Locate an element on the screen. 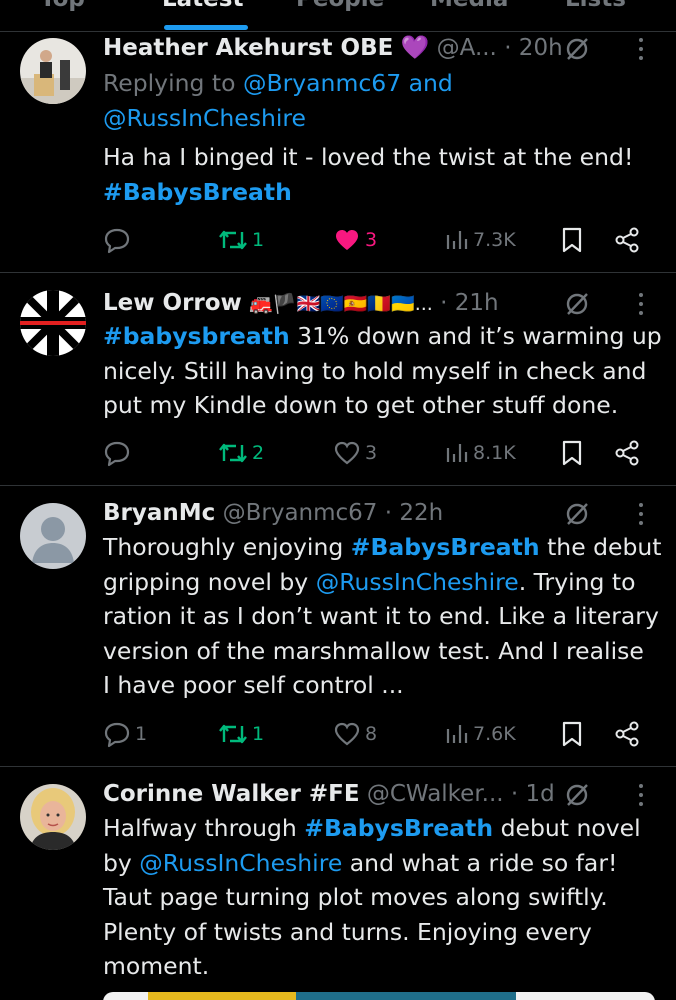 This screenshot has width=676, height=1000. display-name: Heather Akehurst OBE is located at coordinates (248, 48).